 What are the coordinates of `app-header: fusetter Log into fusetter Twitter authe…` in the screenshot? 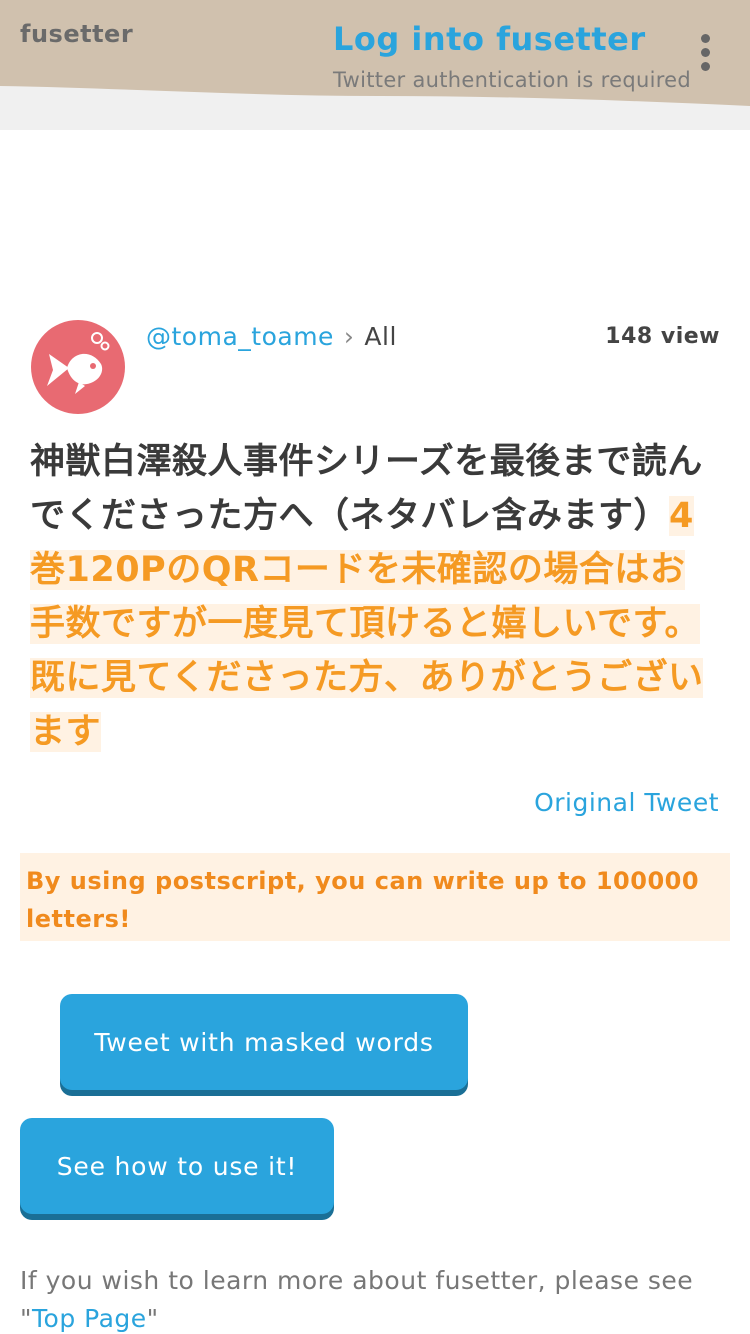 It's located at (375, 65).